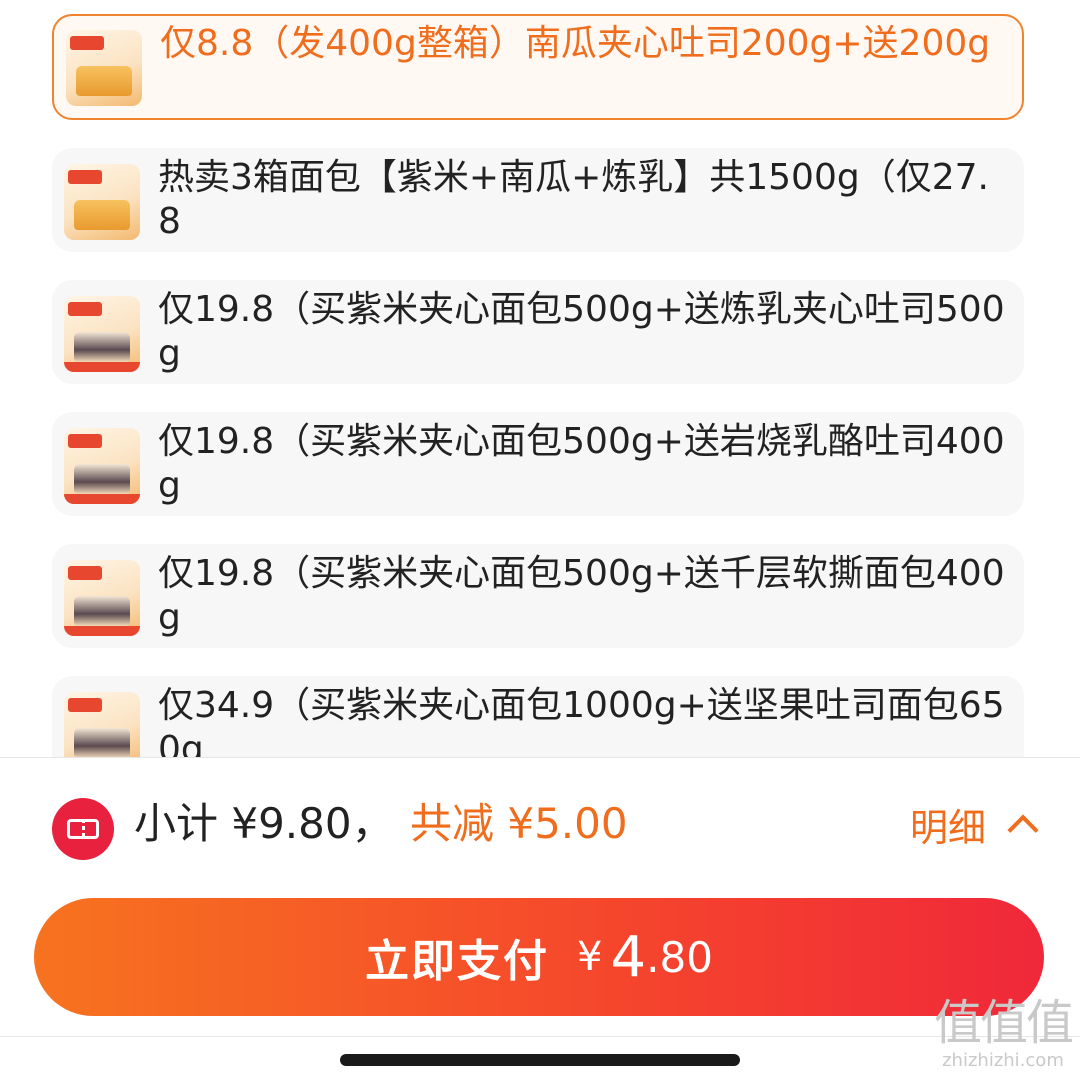  What do you see at coordinates (575, 43) in the screenshot?
I see `sku-option-title: 仅8.8（发400g整箱）南瓜夹心吐司200g+送200g` at bounding box center [575, 43].